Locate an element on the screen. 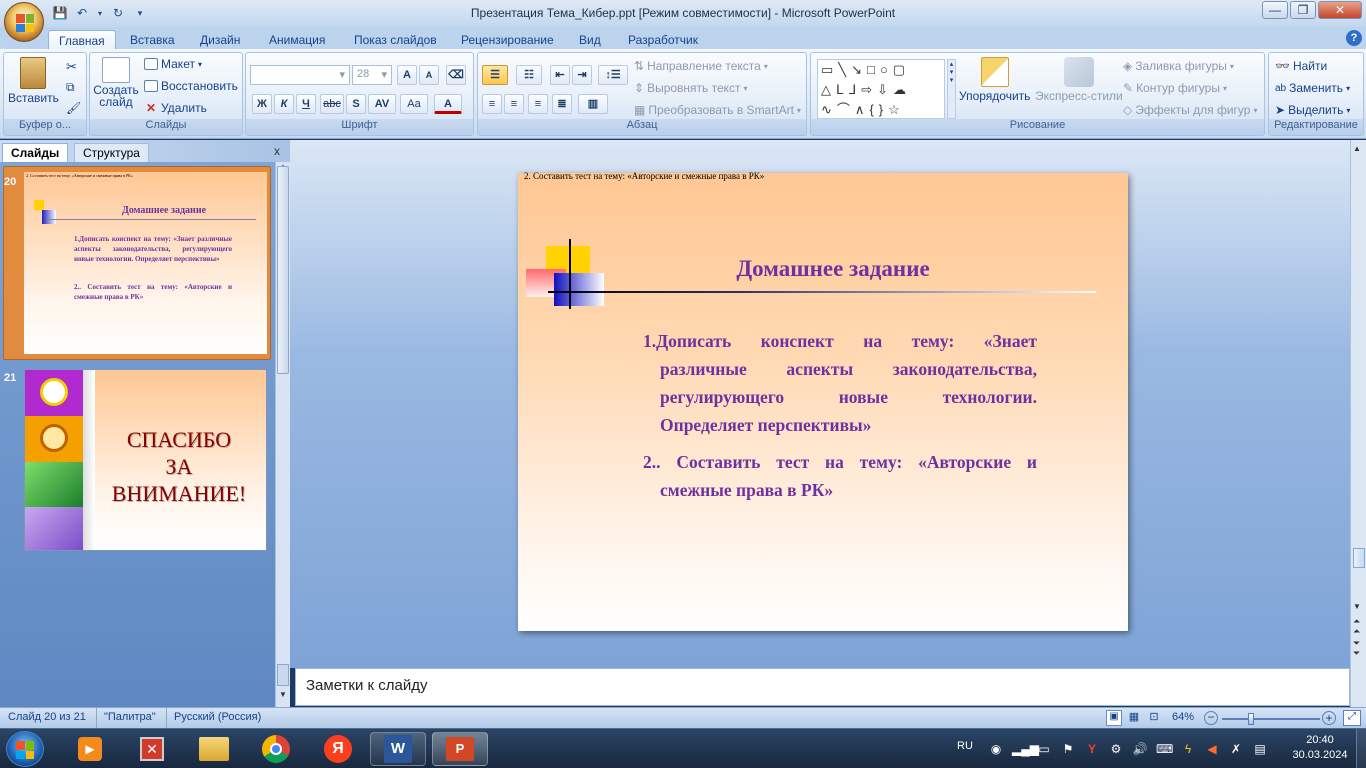 This screenshot has width=1366, height=768. change-case-button: Aa is located at coordinates (414, 104).